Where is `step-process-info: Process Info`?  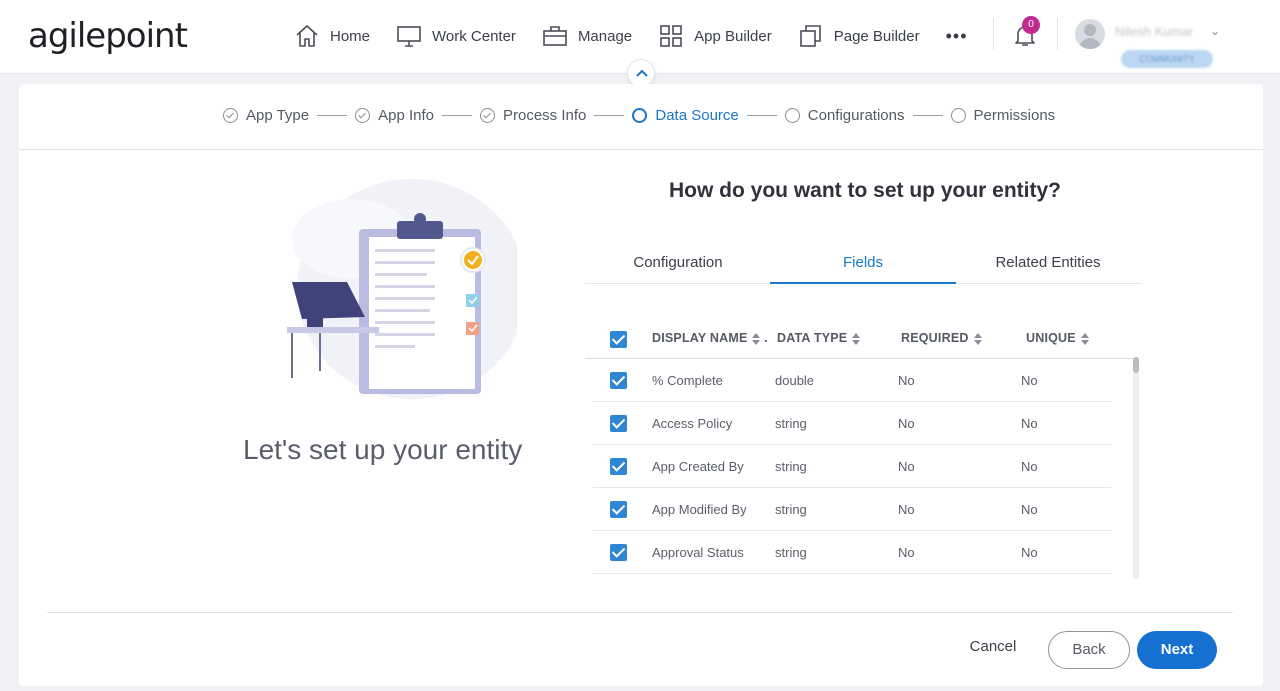
step-process-info: Process Info is located at coordinates (533, 115).